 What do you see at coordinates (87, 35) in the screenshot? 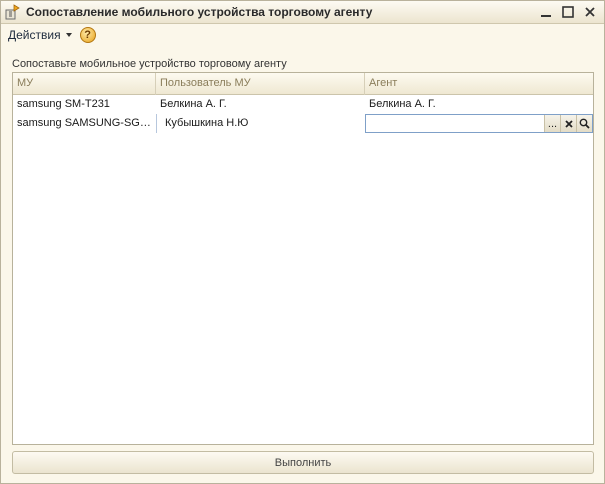
I see `help-icon: ?` at bounding box center [87, 35].